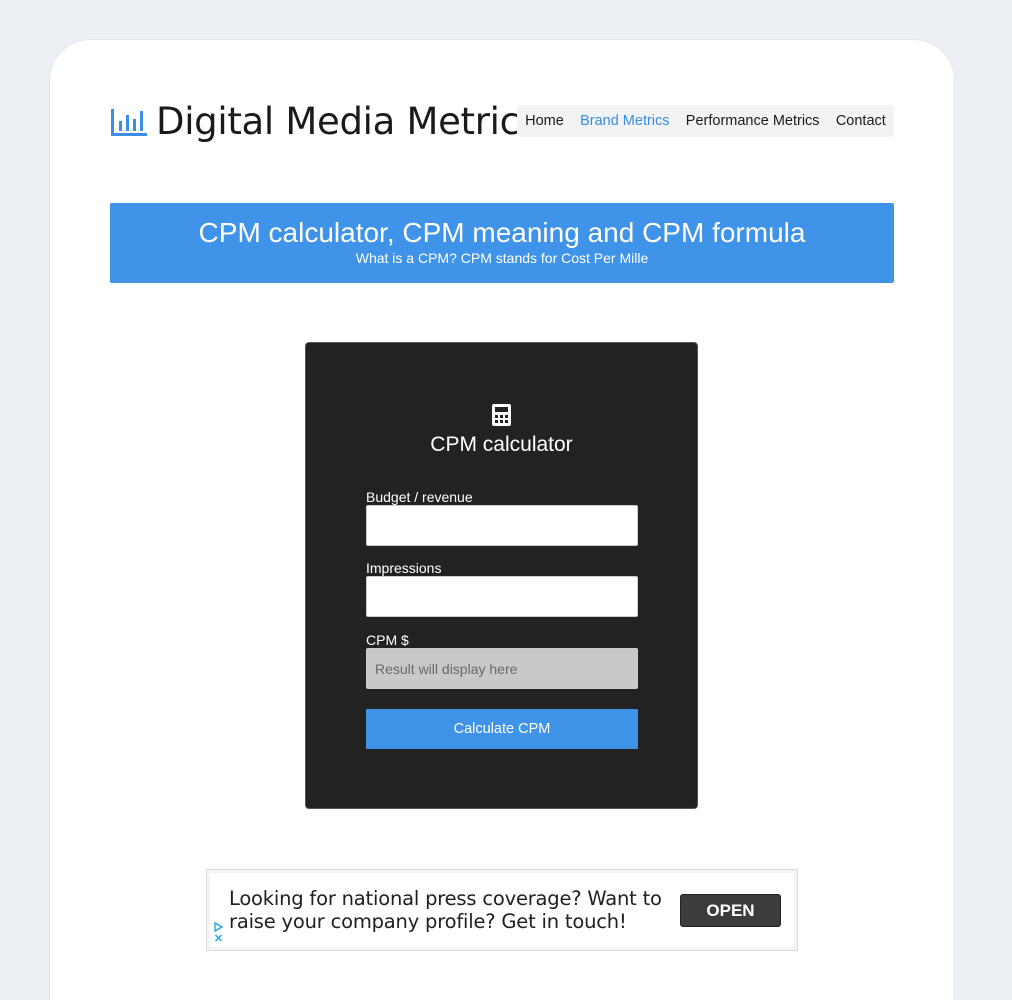 Image resolution: width=1012 pixels, height=1000 pixels. Describe the element at coordinates (502, 729) in the screenshot. I see `calculate-cpm-button: Calculate CPM` at that location.